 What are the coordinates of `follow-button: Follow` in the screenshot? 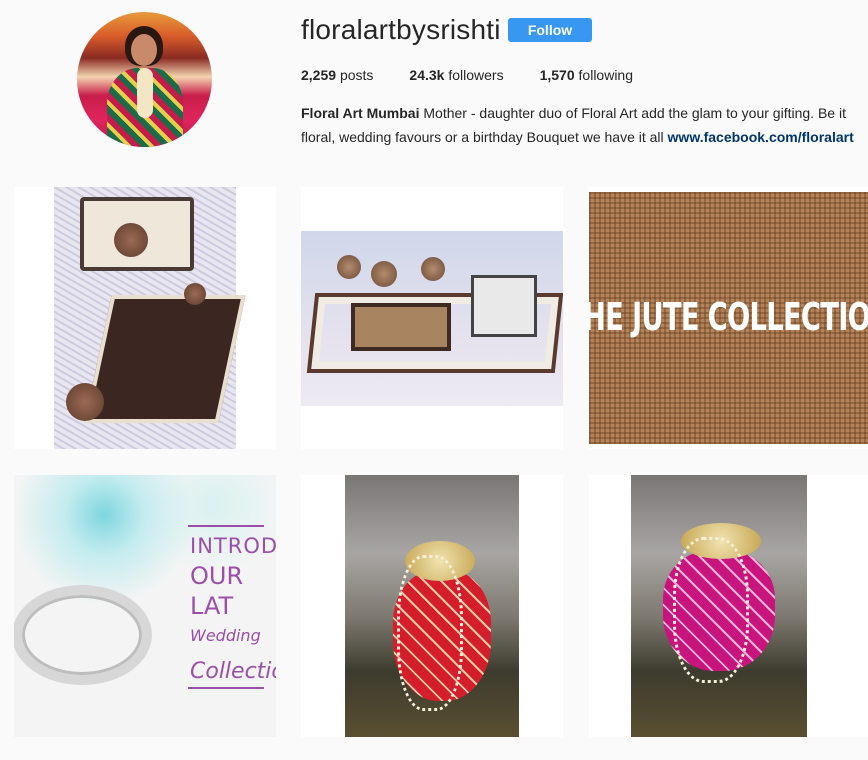 It's located at (550, 30).